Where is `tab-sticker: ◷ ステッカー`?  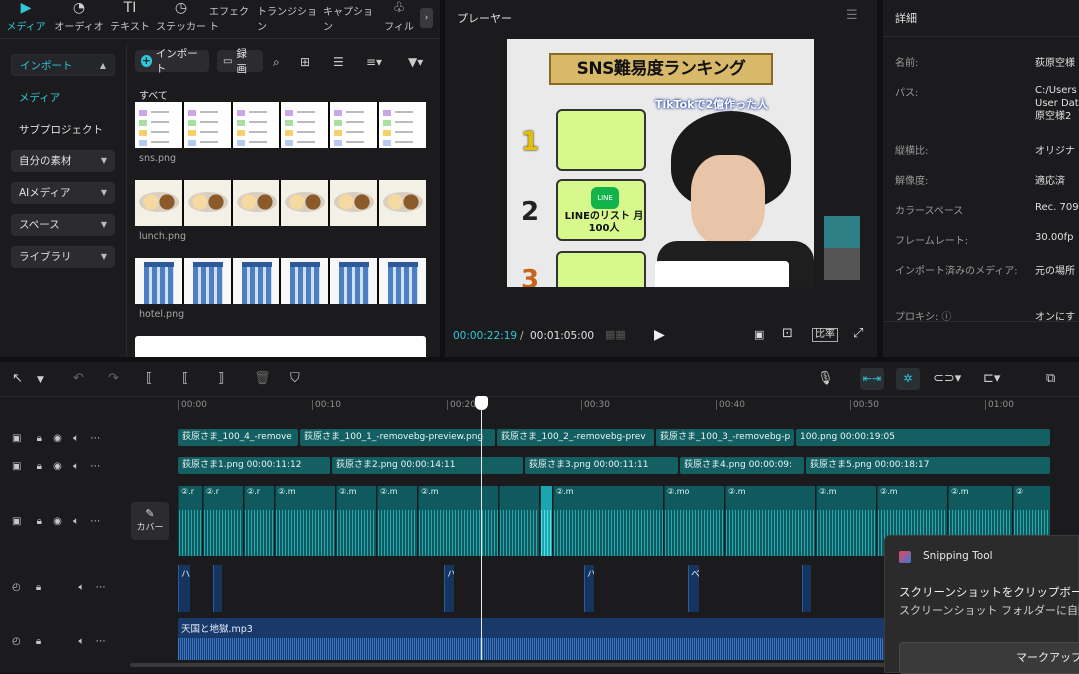
tab-sticker: ◷ ステッカー is located at coordinates (181, 19).